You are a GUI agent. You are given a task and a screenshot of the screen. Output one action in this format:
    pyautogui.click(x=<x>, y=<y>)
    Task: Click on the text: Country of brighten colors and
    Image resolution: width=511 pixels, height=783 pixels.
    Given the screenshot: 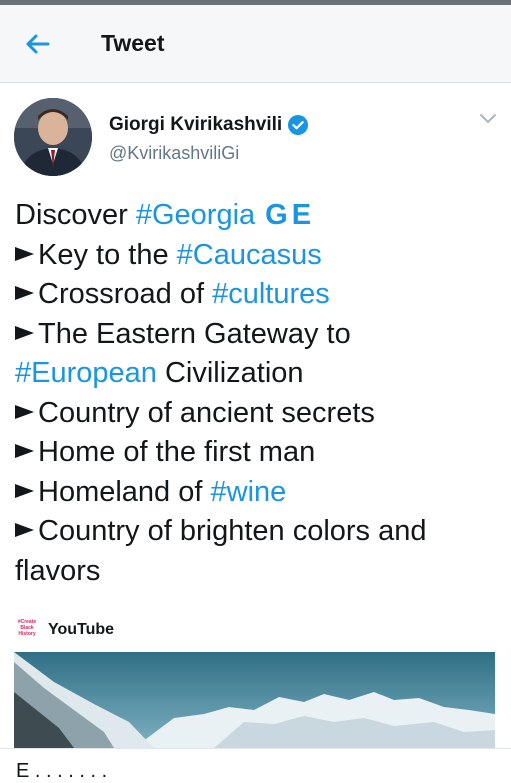 What is the action you would take?
    pyautogui.click(x=232, y=531)
    